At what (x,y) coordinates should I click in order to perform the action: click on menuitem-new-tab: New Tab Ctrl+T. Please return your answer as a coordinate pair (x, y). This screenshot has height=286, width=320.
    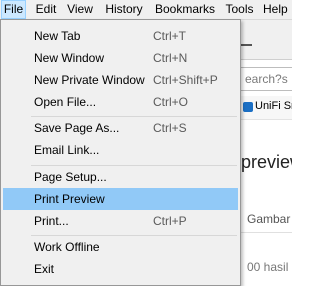
    Looking at the image, I should click on (120, 36).